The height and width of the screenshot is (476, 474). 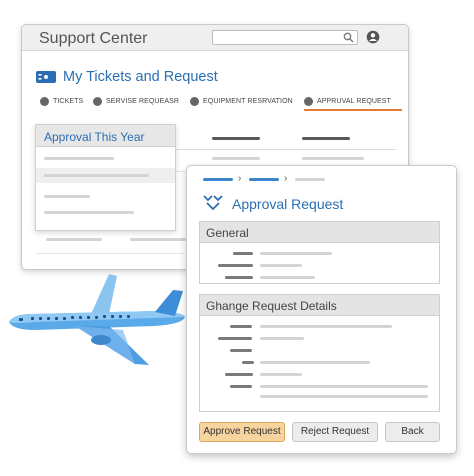 What do you see at coordinates (319, 305) in the screenshot?
I see `section-title: Ghange Request Details` at bounding box center [319, 305].